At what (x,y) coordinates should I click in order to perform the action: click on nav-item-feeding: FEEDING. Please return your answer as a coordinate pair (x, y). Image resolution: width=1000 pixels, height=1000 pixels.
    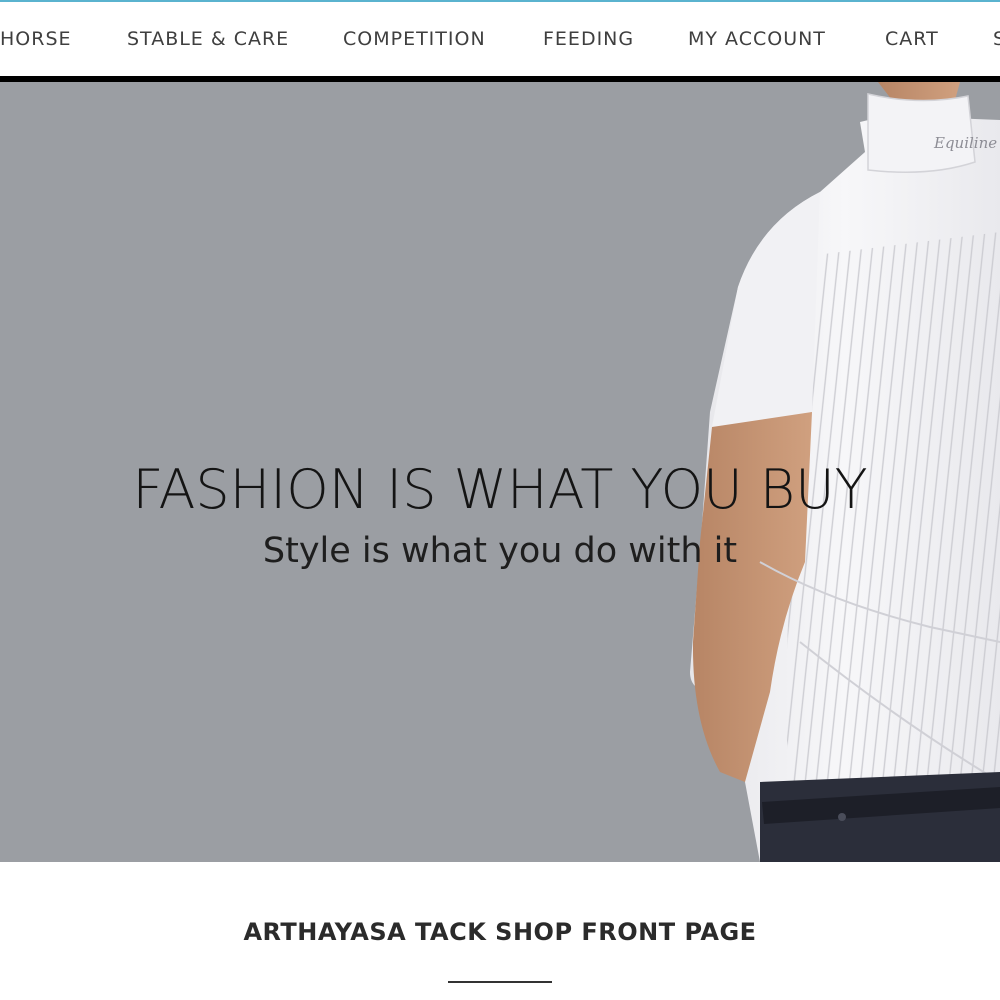
    Looking at the image, I should click on (588, 39).